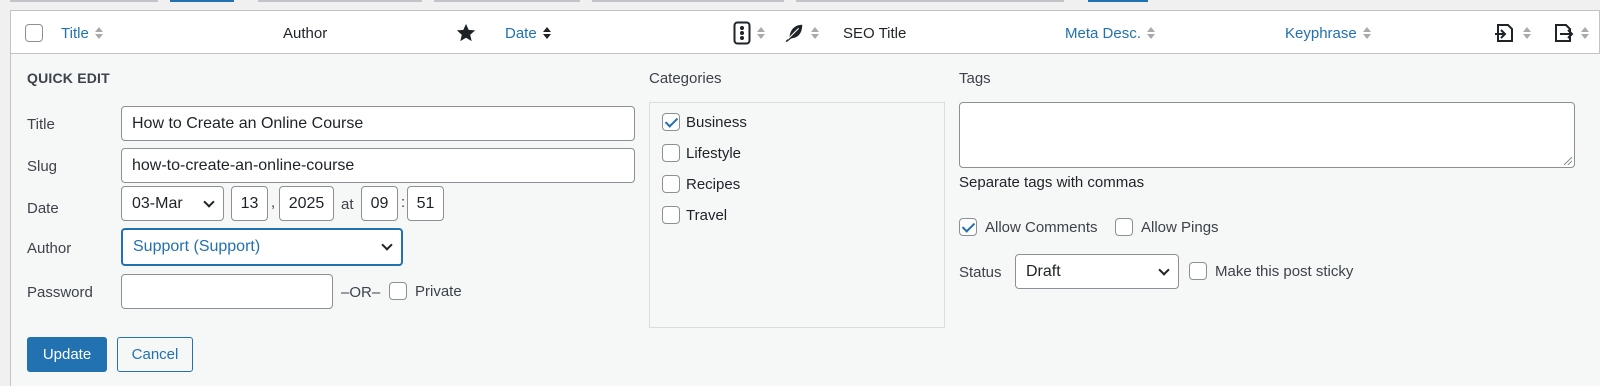 Image resolution: width=1600 pixels, height=386 pixels. Describe the element at coordinates (1124, 227) in the screenshot. I see `allow-pings-checkbox` at that location.